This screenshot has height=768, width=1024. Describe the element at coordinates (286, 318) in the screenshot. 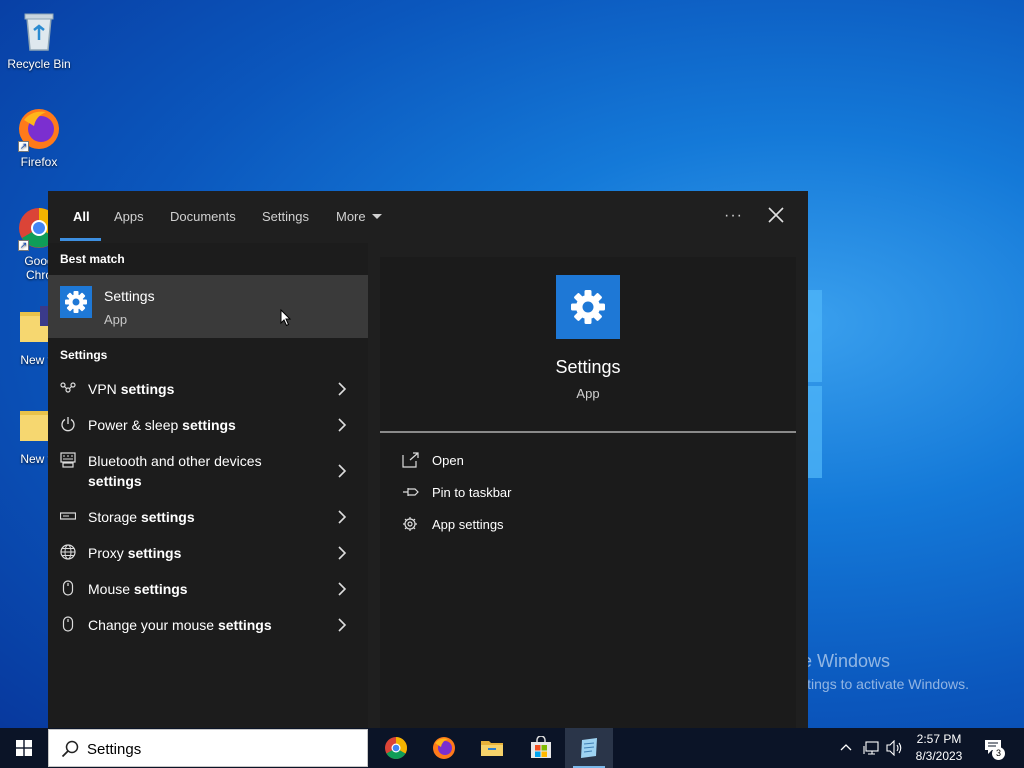

I see `mouse-cursor-icon` at that location.